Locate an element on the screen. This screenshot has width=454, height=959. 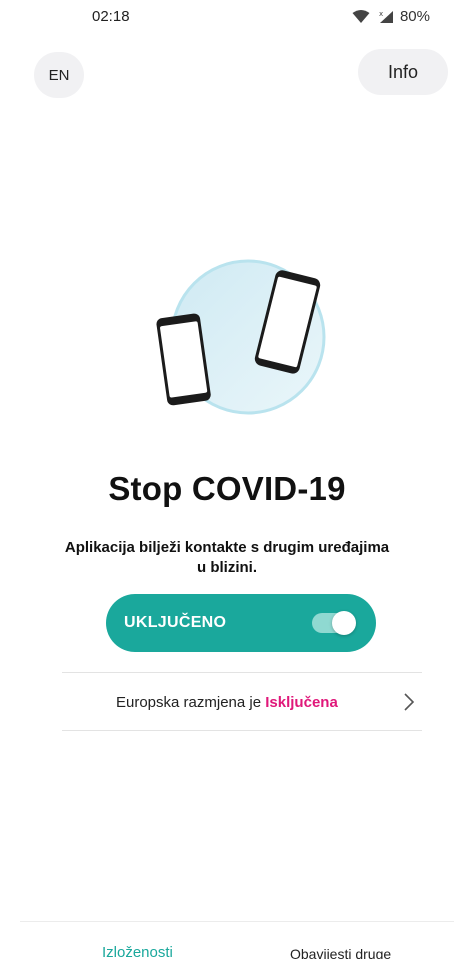
tab-notify-others: Obavijesti druge is located at coordinates (340, 952).